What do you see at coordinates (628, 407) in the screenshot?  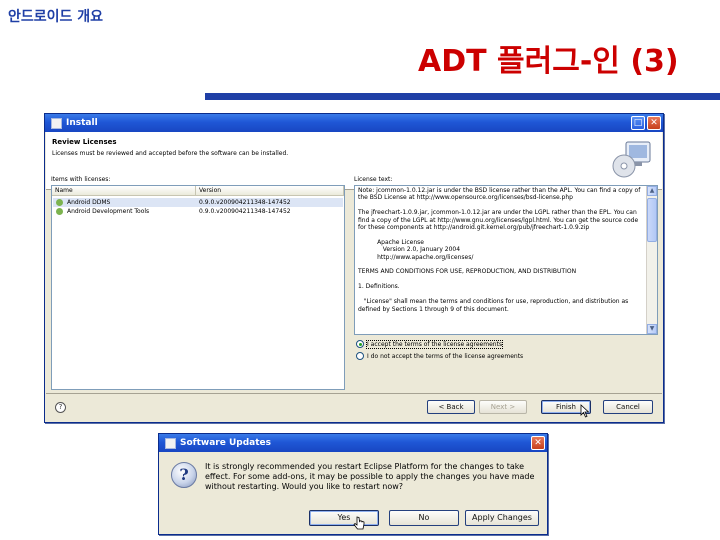 I see `cancel-button: Cancel` at bounding box center [628, 407].